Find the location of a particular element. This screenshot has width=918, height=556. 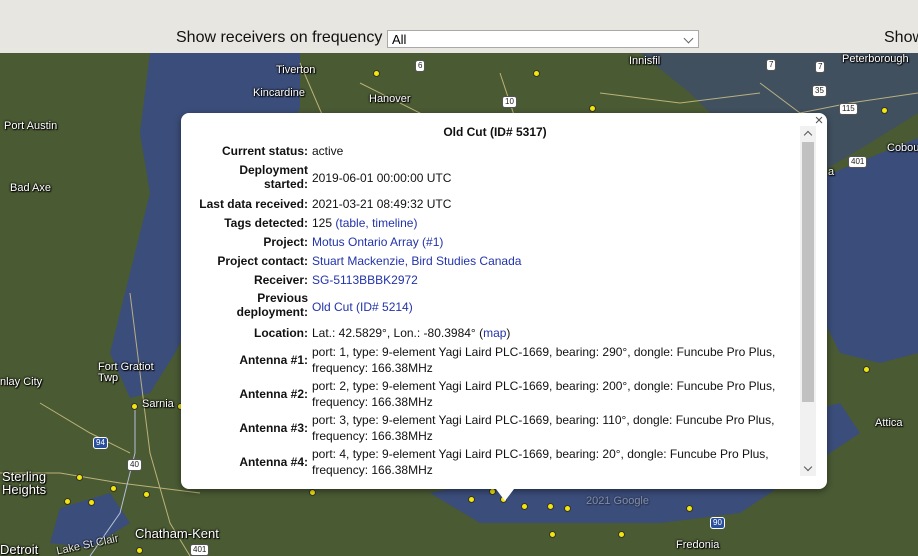

location-open-paren: ( is located at coordinates (479, 333).